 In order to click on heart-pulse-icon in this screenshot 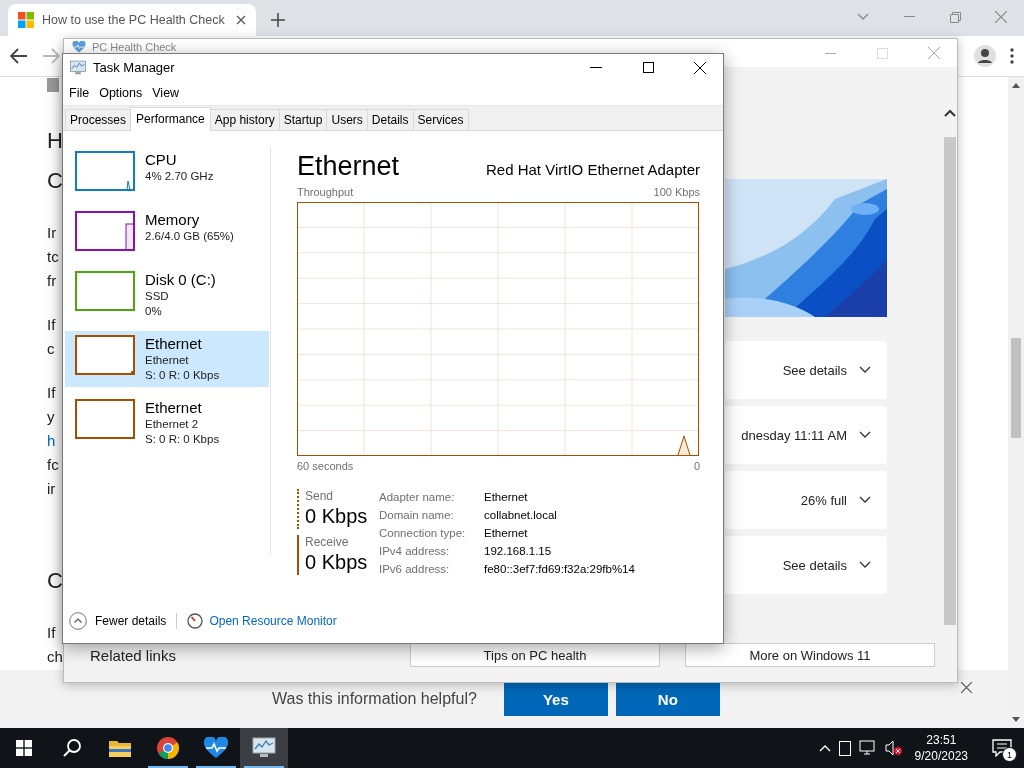, I will do `click(216, 748)`.